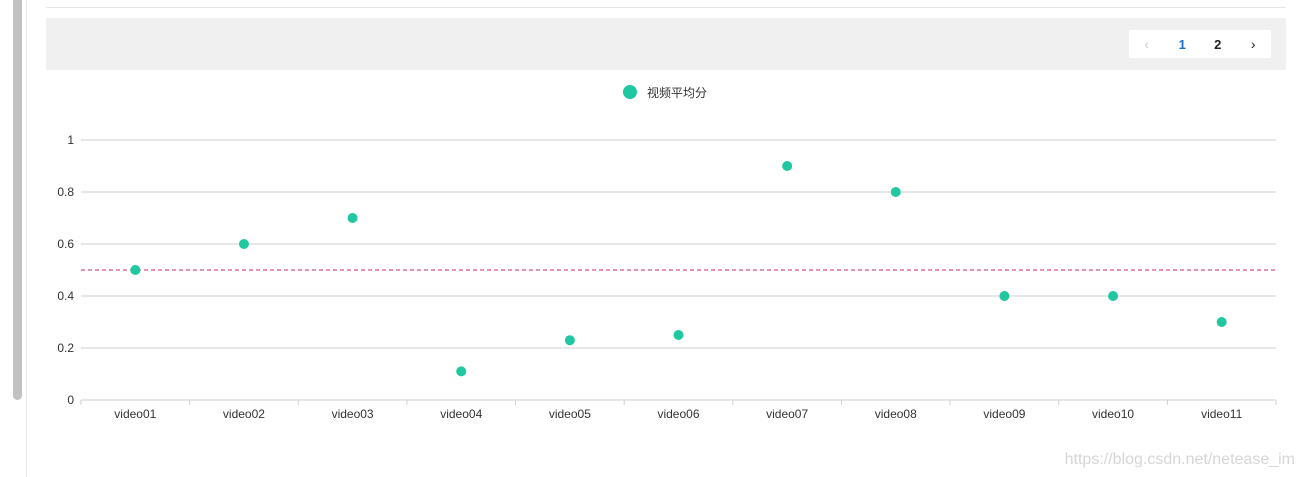 This screenshot has height=477, width=1303. I want to click on y-tick-label: 1, so click(70, 140).